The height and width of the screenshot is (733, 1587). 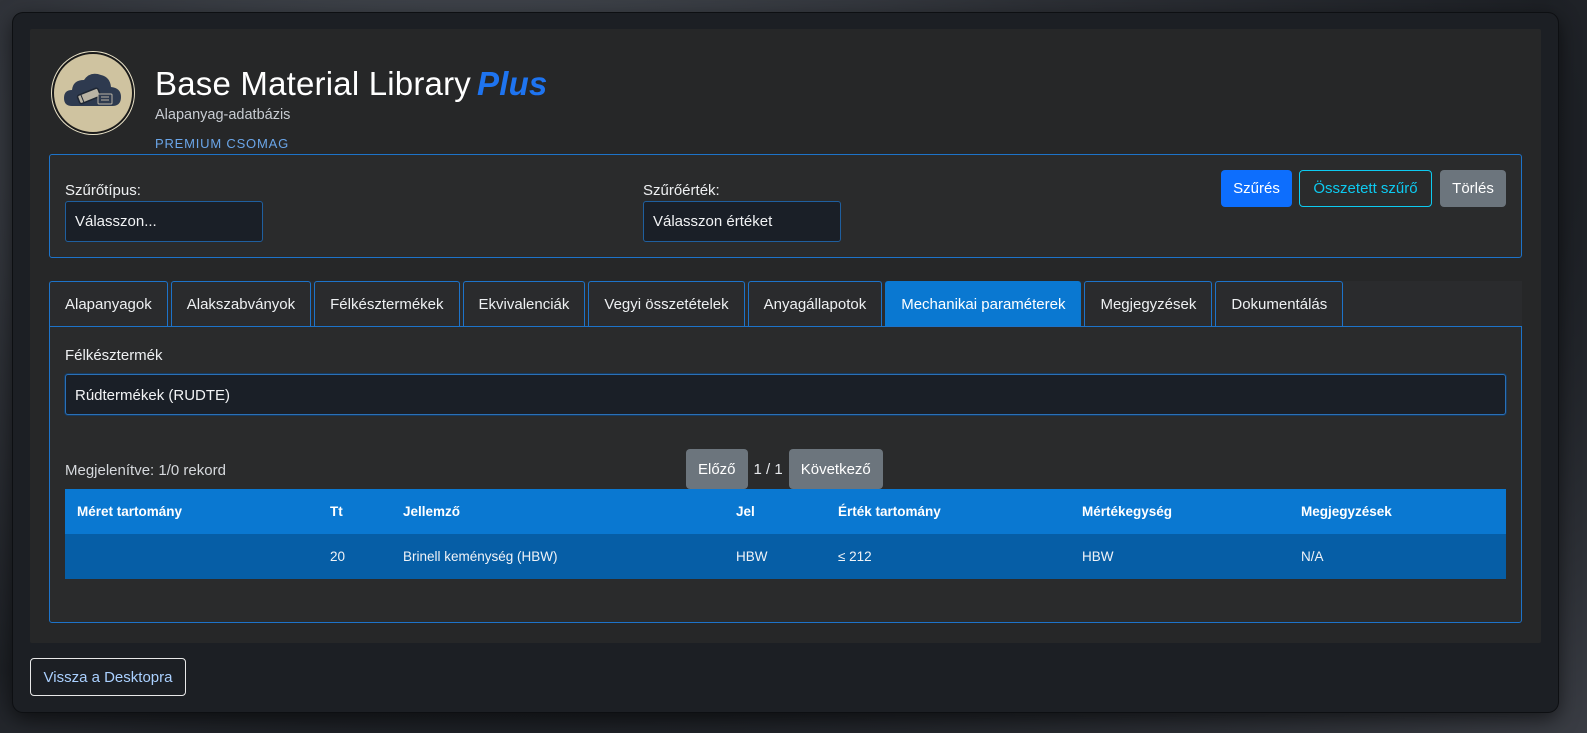 What do you see at coordinates (835, 469) in the screenshot?
I see `next-page-button: Következő` at bounding box center [835, 469].